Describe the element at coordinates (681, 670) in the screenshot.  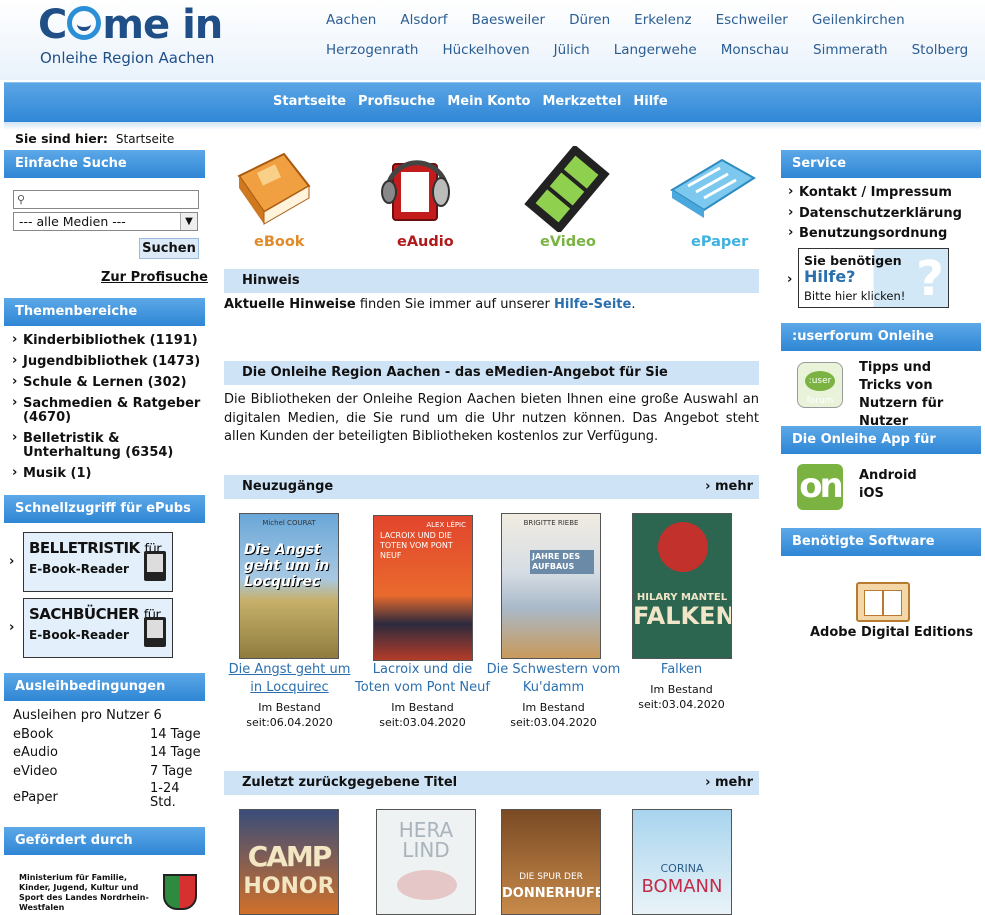
I see `book-title-link: Falken` at that location.